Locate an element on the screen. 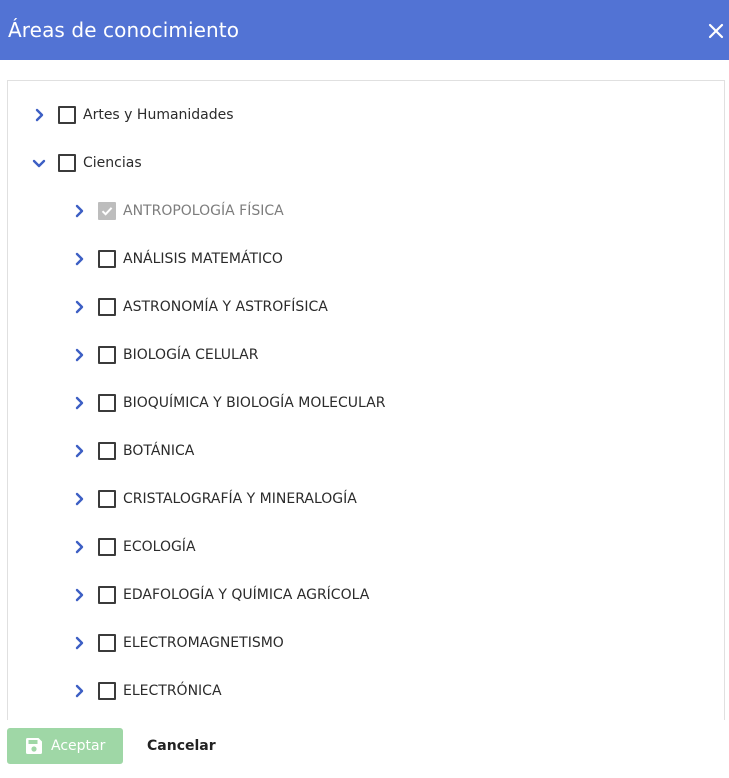 This screenshot has width=729, height=778. chevron-down-icon is located at coordinates (39, 163).